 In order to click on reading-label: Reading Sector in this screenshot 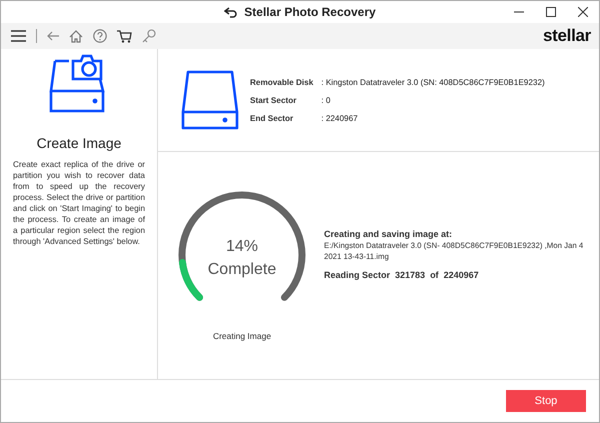, I will do `click(357, 275)`.